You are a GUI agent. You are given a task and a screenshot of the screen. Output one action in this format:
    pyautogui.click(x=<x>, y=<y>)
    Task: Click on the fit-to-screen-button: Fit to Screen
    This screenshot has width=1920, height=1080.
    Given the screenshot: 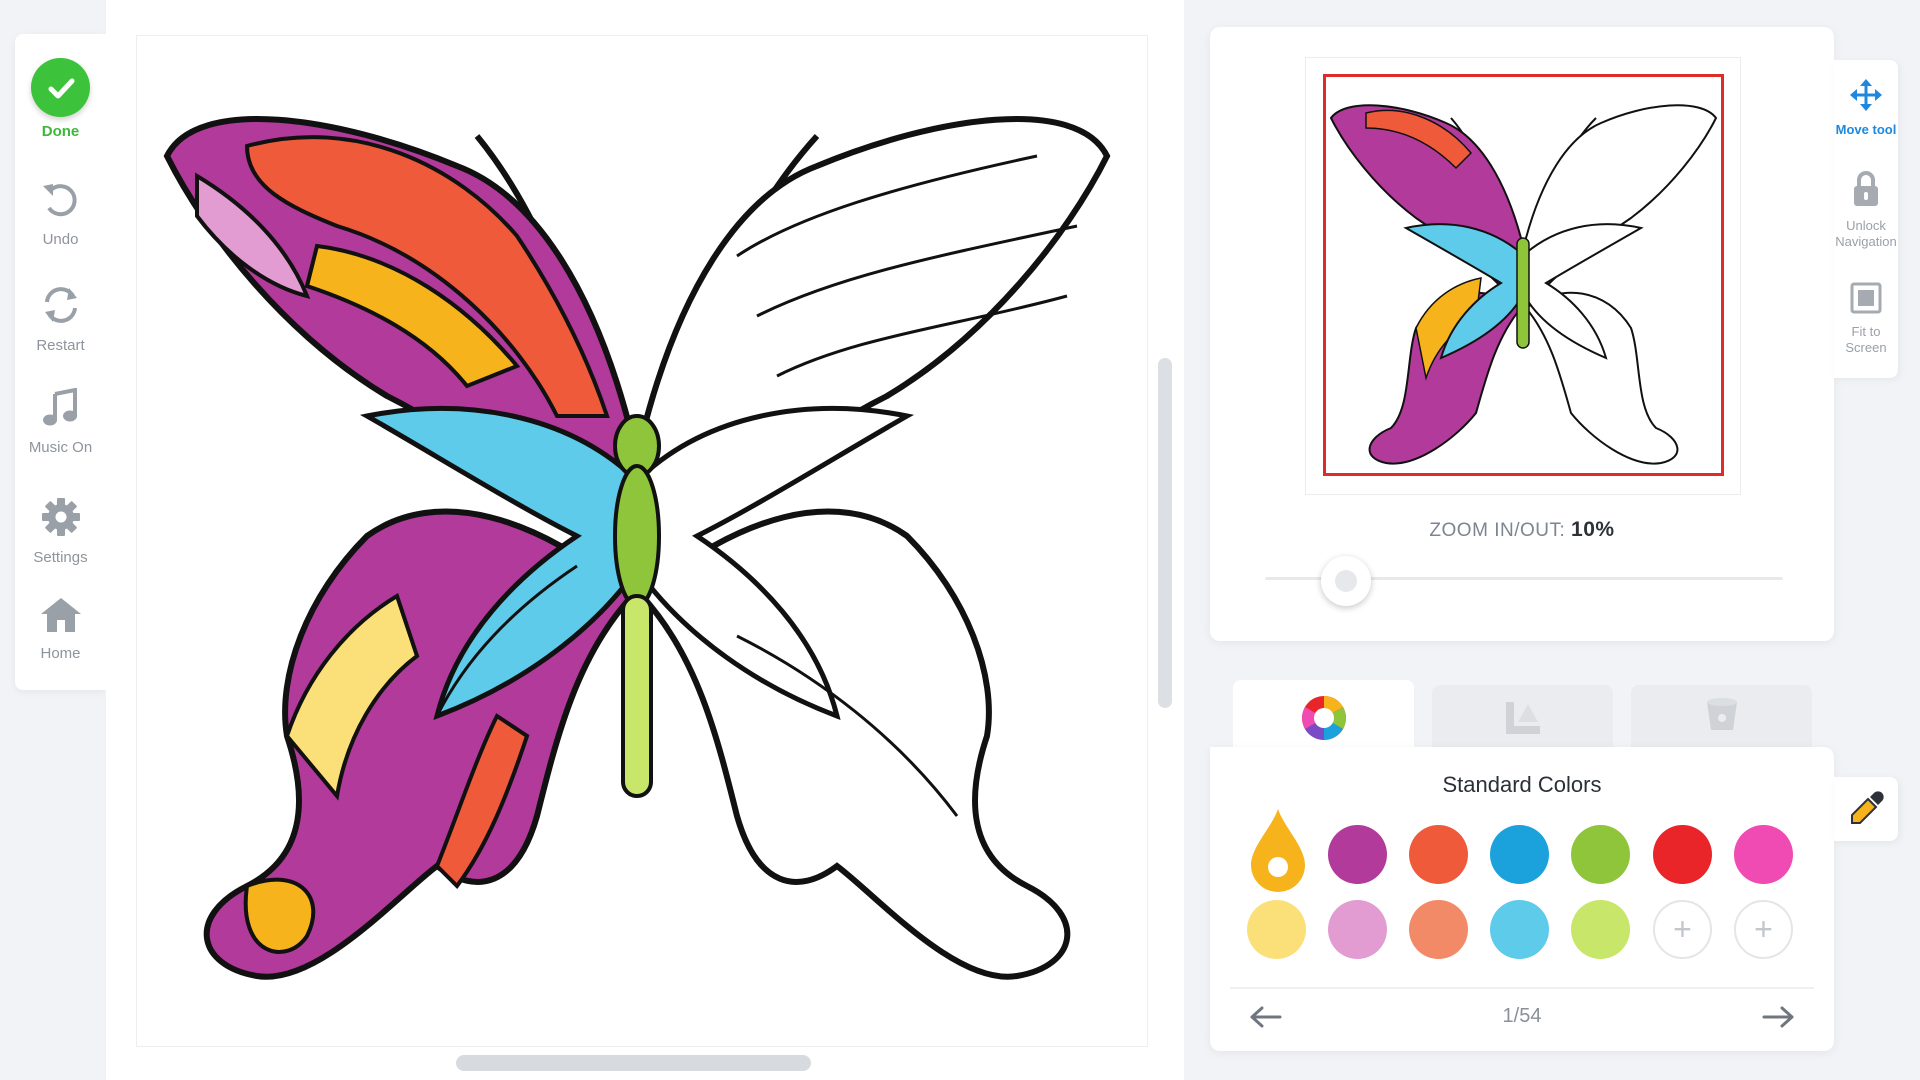 What is the action you would take?
    pyautogui.click(x=1866, y=319)
    